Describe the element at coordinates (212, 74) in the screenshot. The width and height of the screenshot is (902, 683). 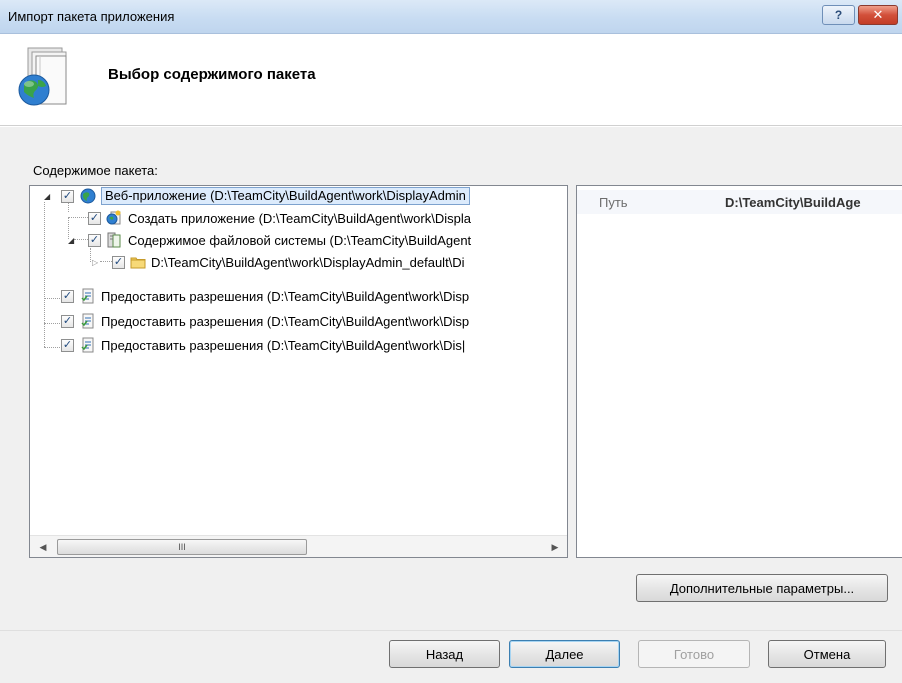
I see `page-title: Выбор содержимого пакета` at that location.